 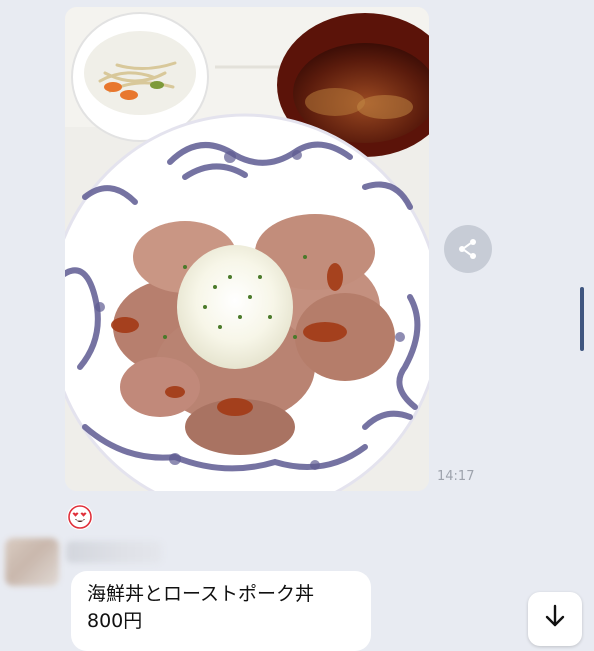 I want to click on scroll-to-bottom-button, so click(x=555, y=619).